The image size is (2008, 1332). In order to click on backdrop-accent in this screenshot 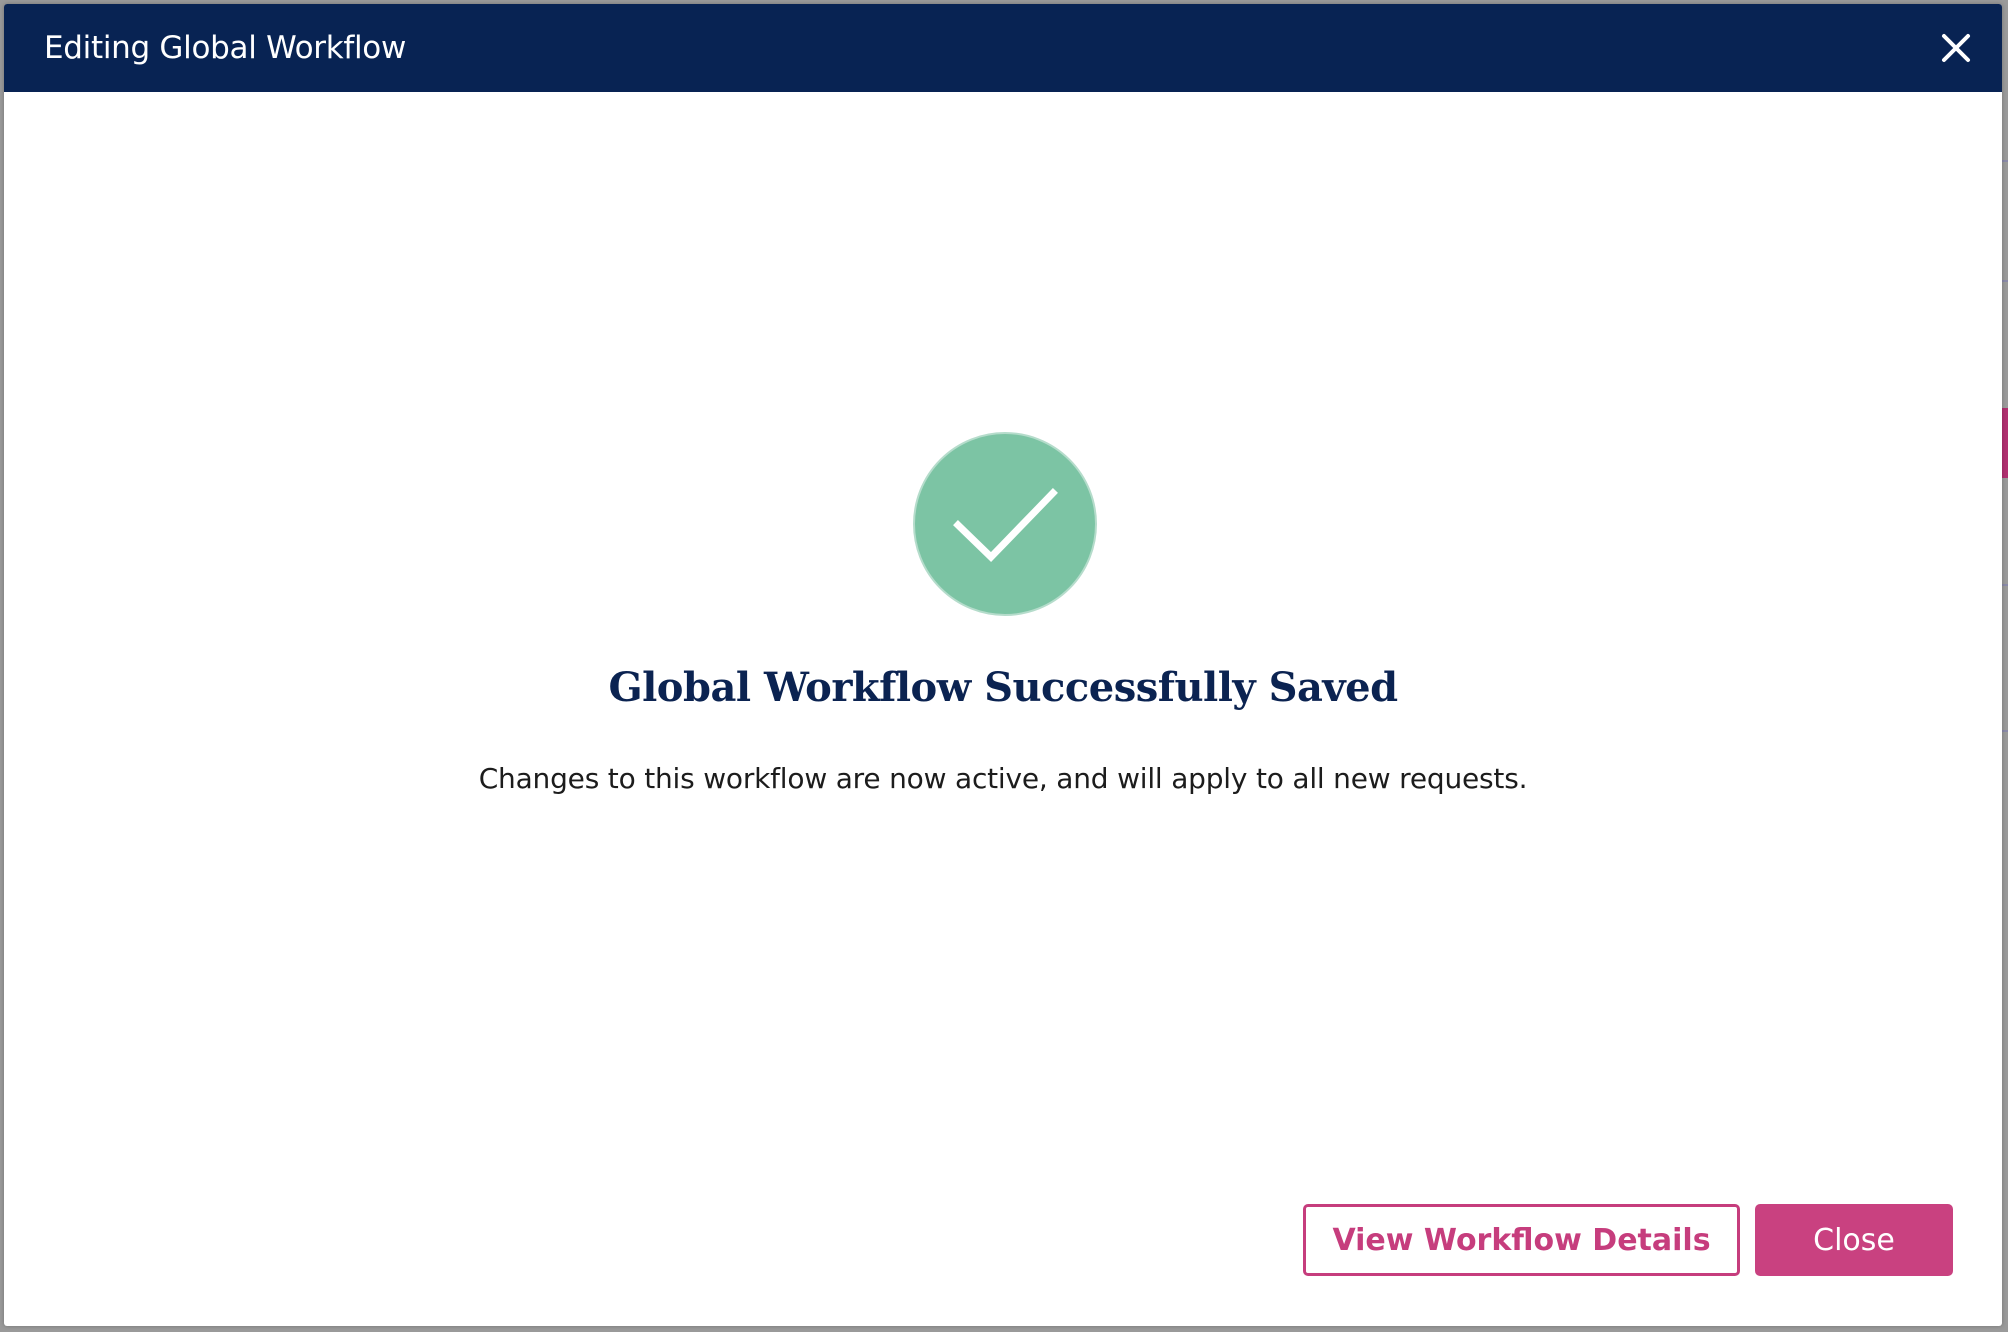, I will do `click(2005, 443)`.